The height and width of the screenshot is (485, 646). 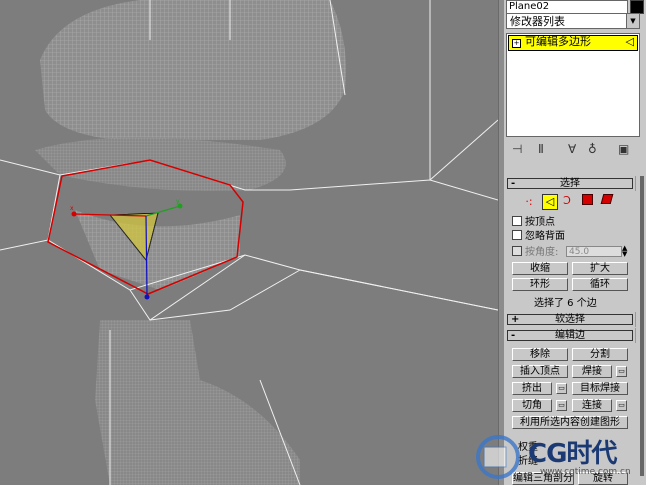 What do you see at coordinates (621, 371) in the screenshot?
I see `weld-settings-icon: ▭` at bounding box center [621, 371].